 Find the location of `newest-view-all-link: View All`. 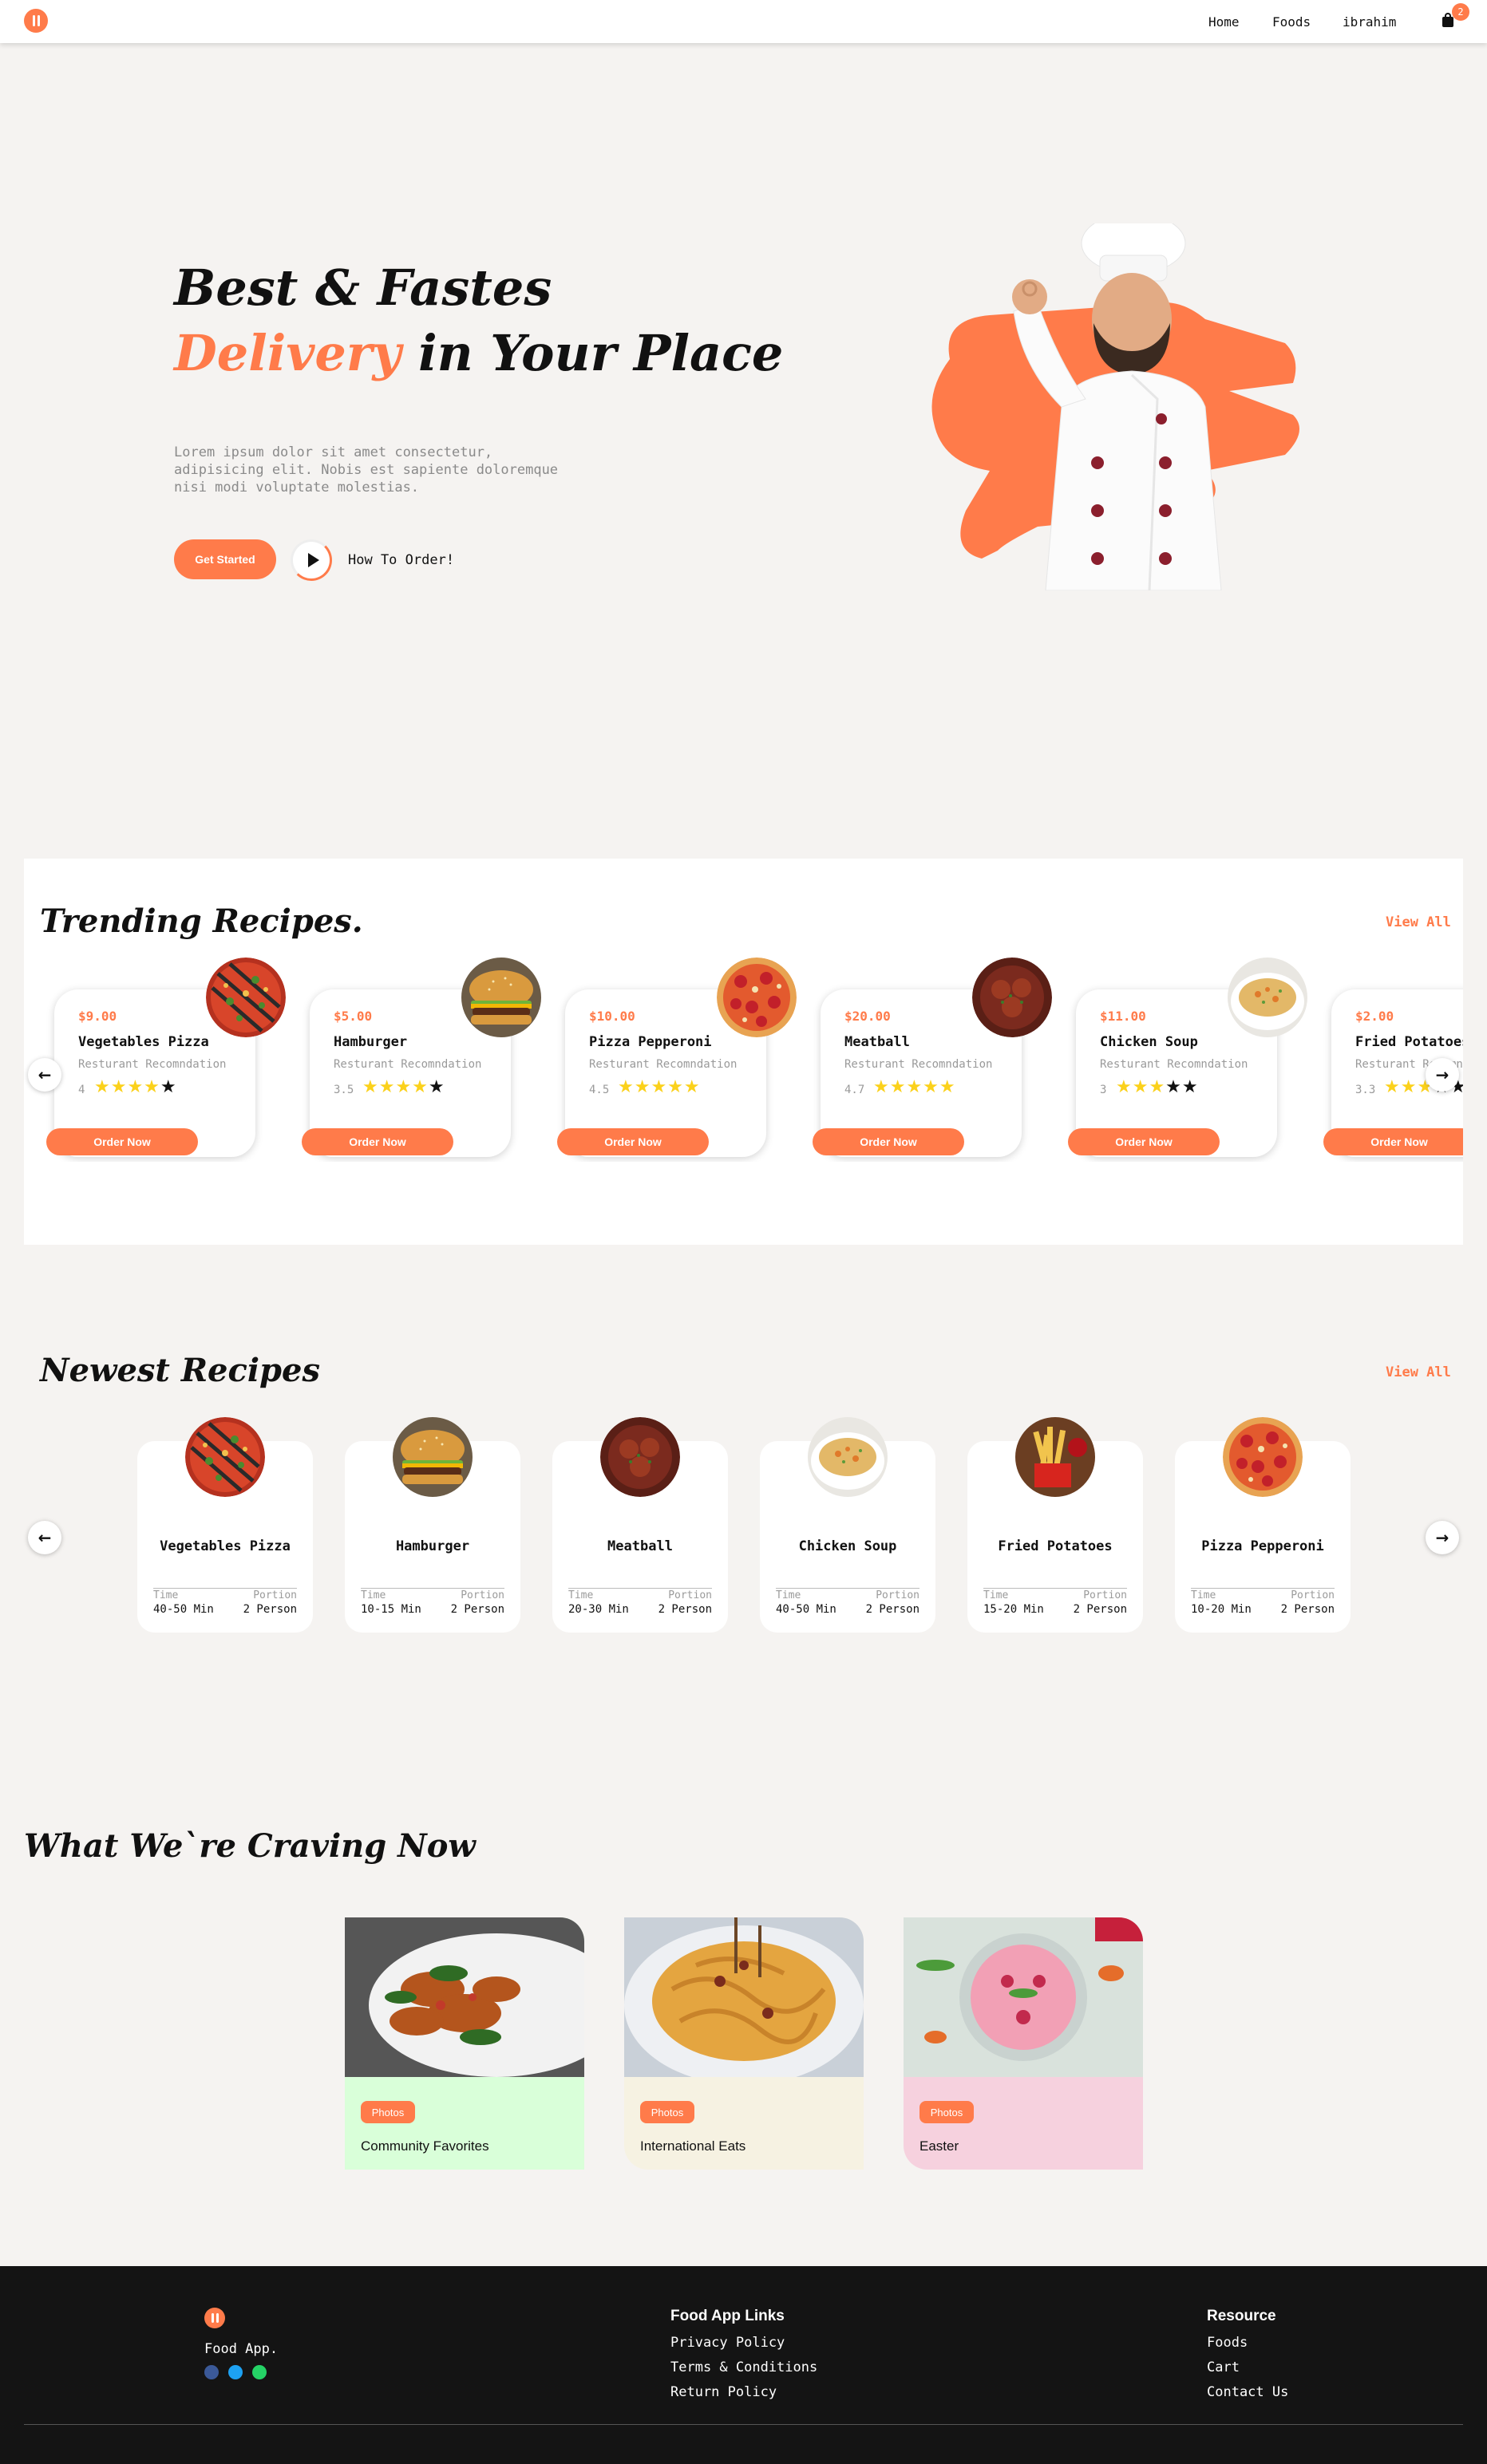

newest-view-all-link: View All is located at coordinates (1418, 1372).